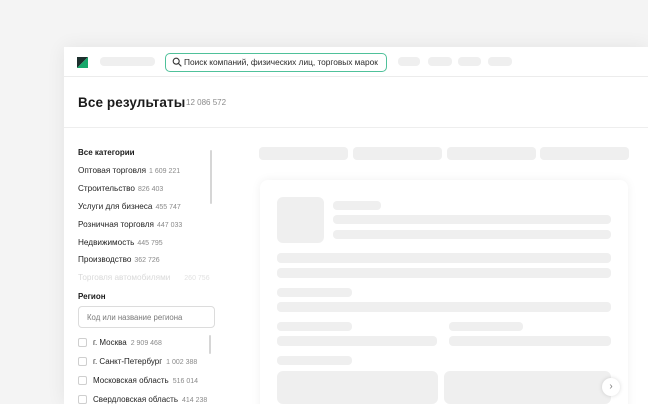  I want to click on category-count: 455 747, so click(168, 207).